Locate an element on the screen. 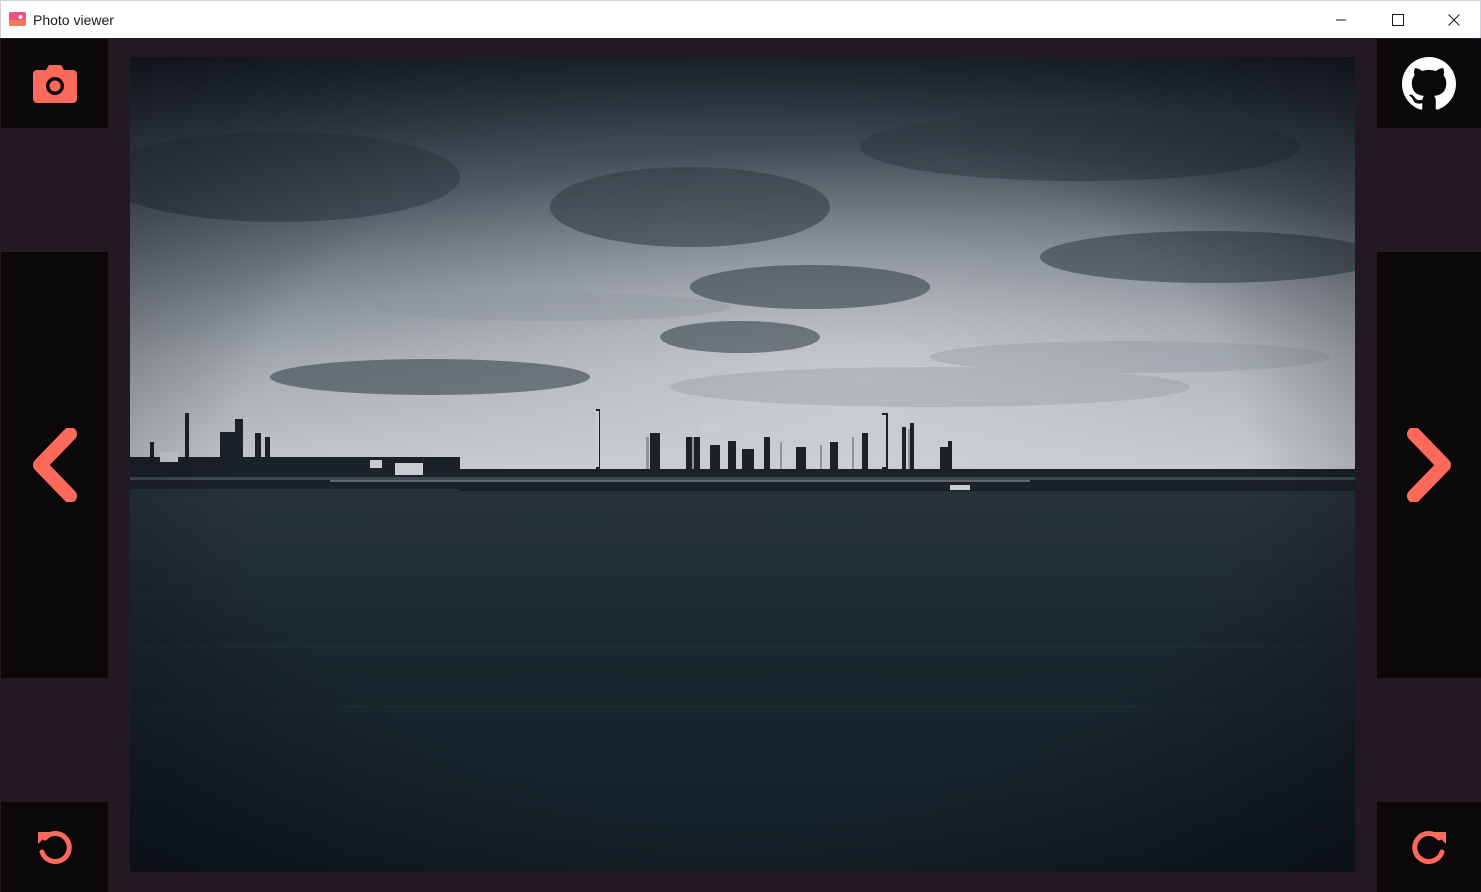 The image size is (1481, 892). rotate-right-button is located at coordinates (1429, 847).